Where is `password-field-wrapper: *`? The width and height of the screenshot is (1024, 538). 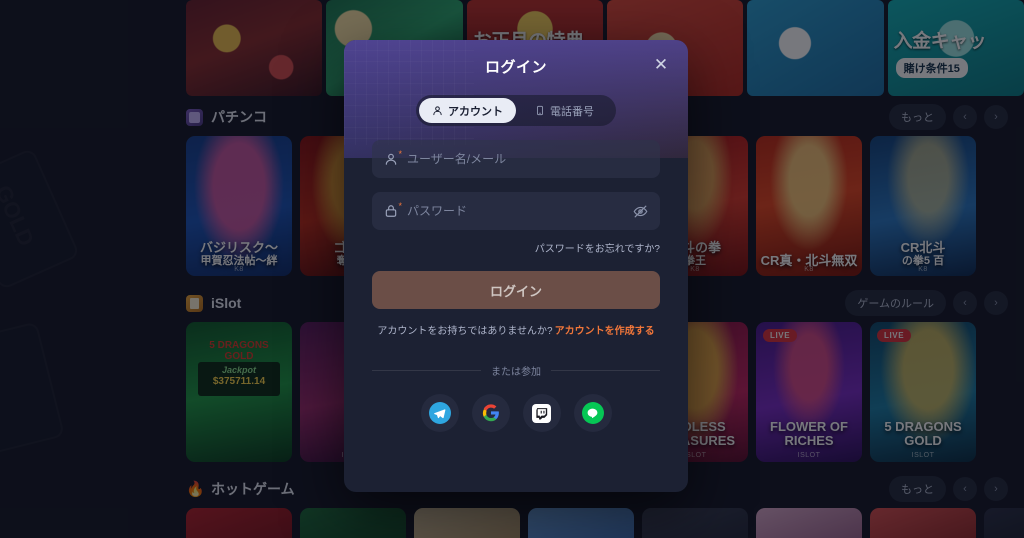 password-field-wrapper: * is located at coordinates (516, 211).